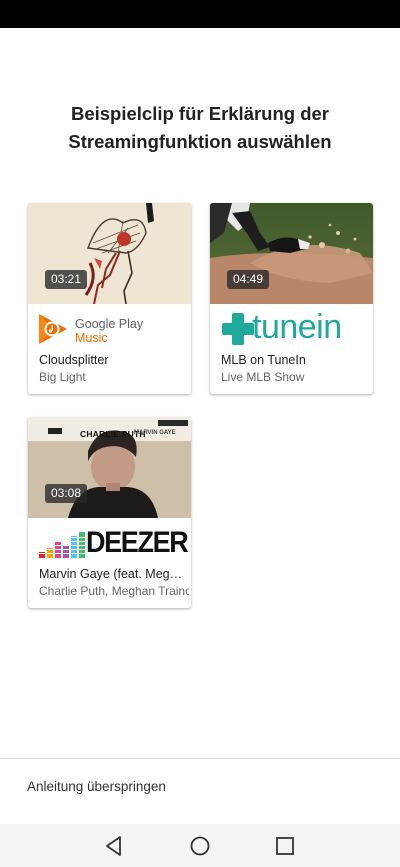 The height and width of the screenshot is (867, 400). I want to click on clip-artist: Big Light, so click(62, 377).